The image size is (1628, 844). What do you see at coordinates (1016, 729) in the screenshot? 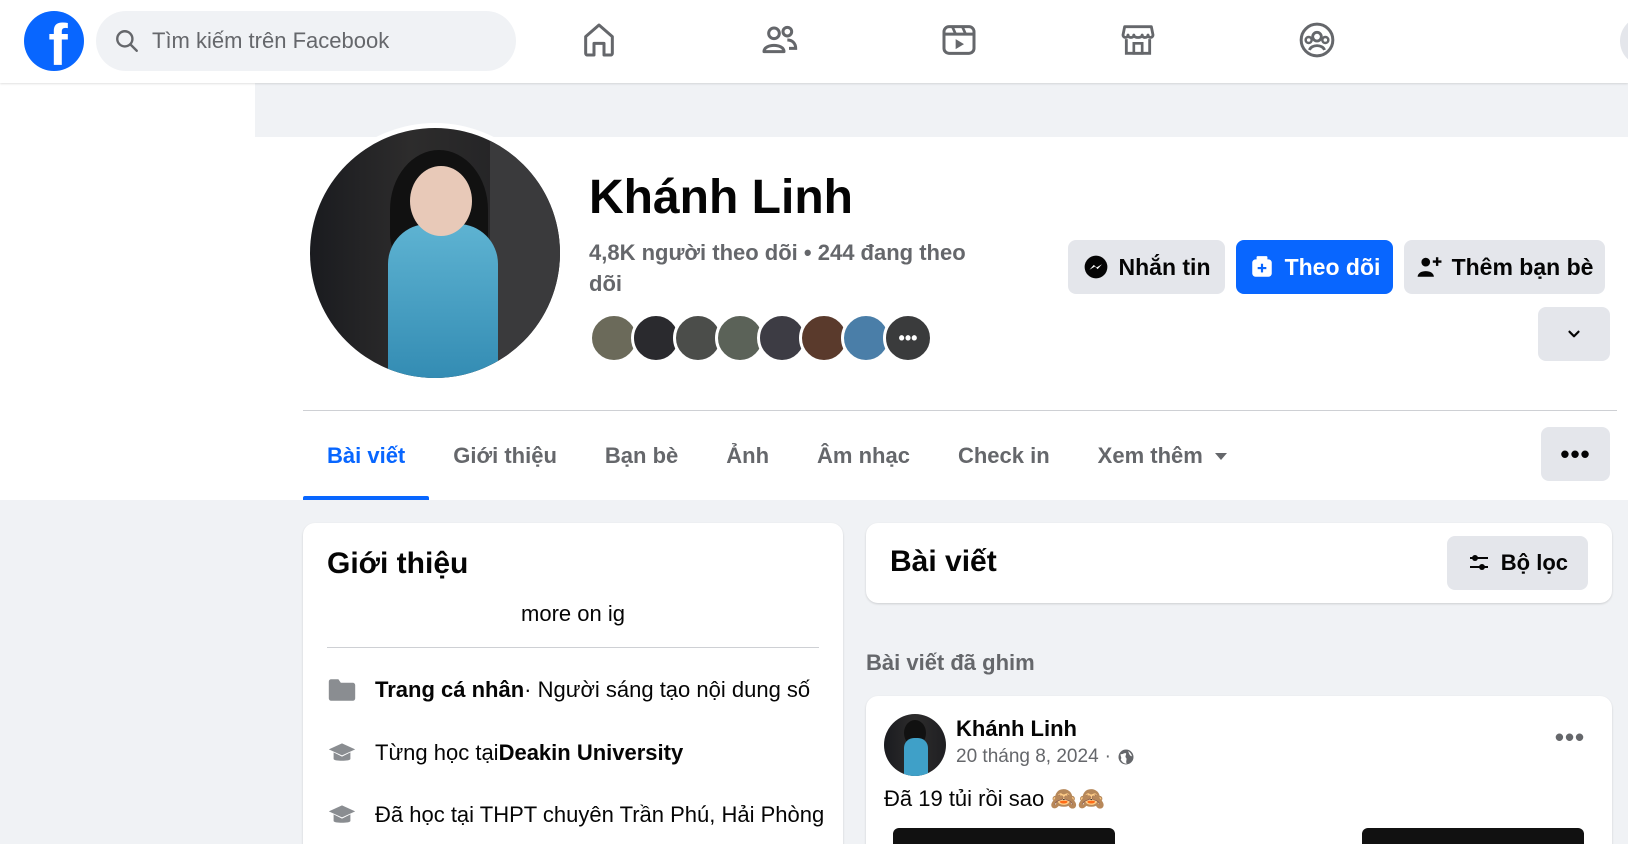
I see `post-author-name: Khánh Linh` at bounding box center [1016, 729].